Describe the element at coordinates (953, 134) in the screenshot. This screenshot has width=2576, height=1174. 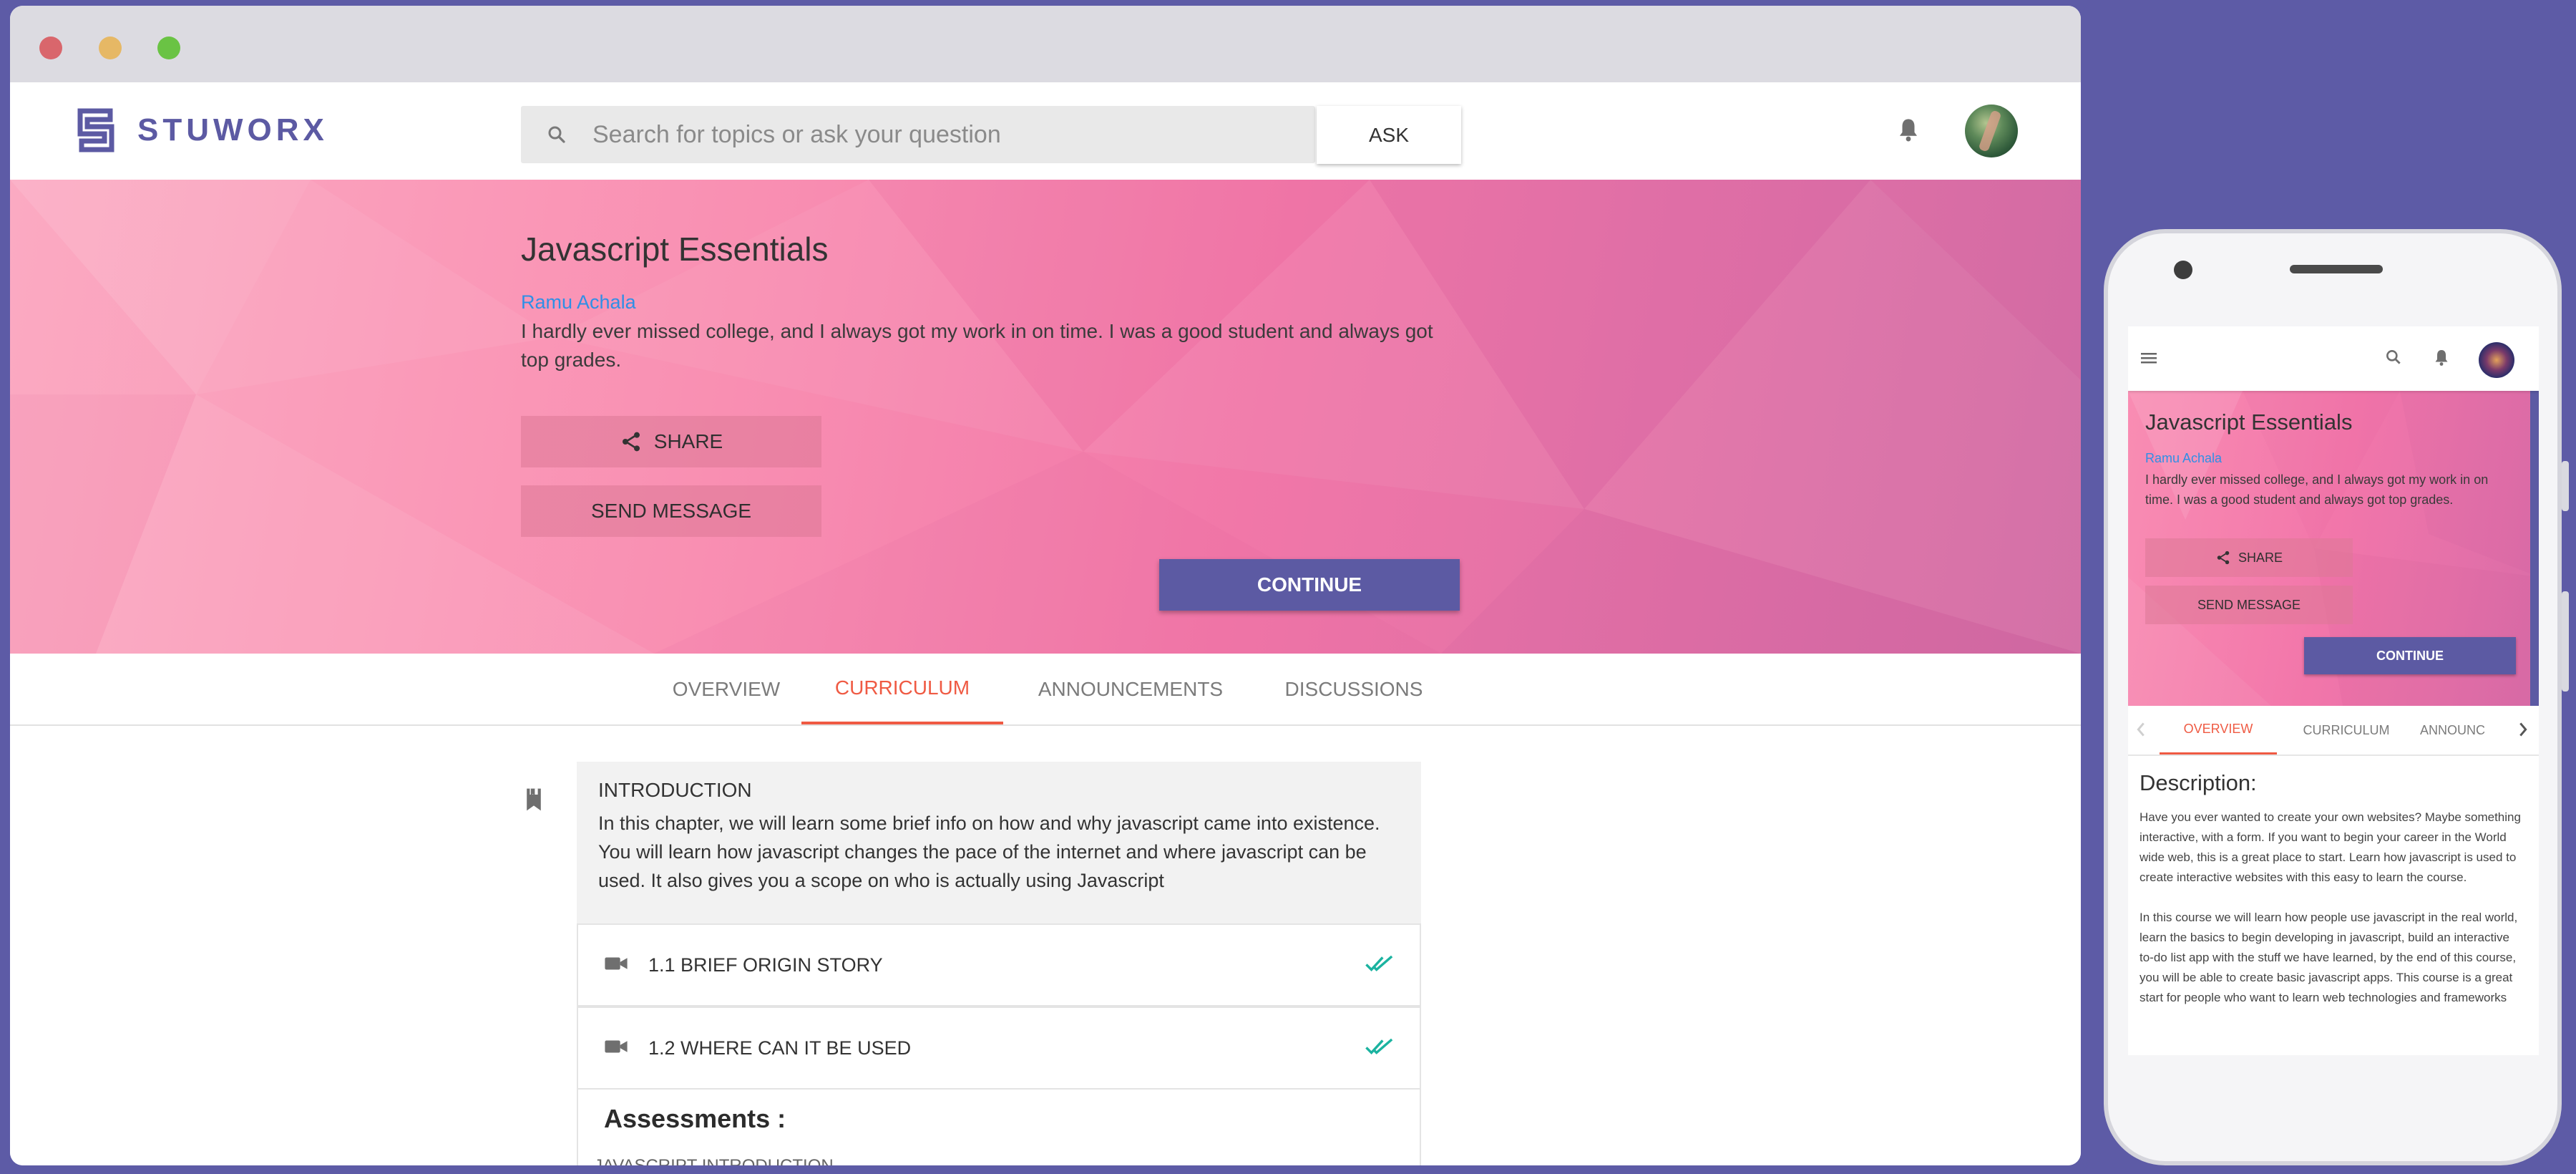
I see `search-input` at that location.